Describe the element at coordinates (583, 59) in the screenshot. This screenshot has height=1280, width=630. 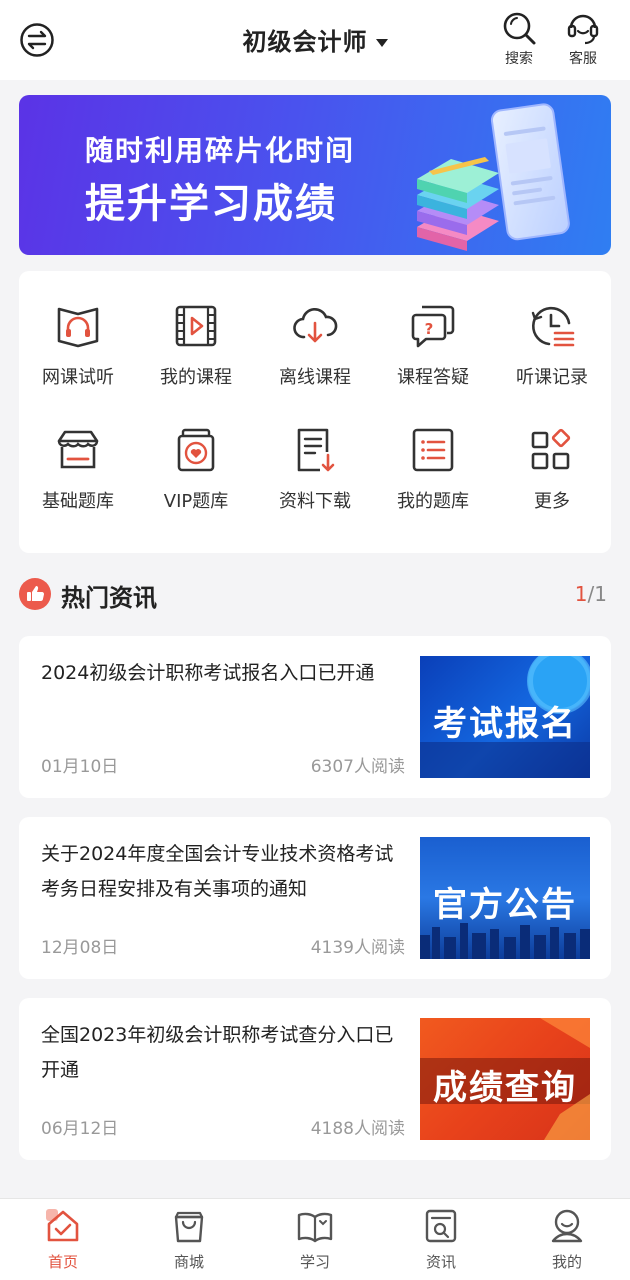
I see `service-label: 客服` at that location.